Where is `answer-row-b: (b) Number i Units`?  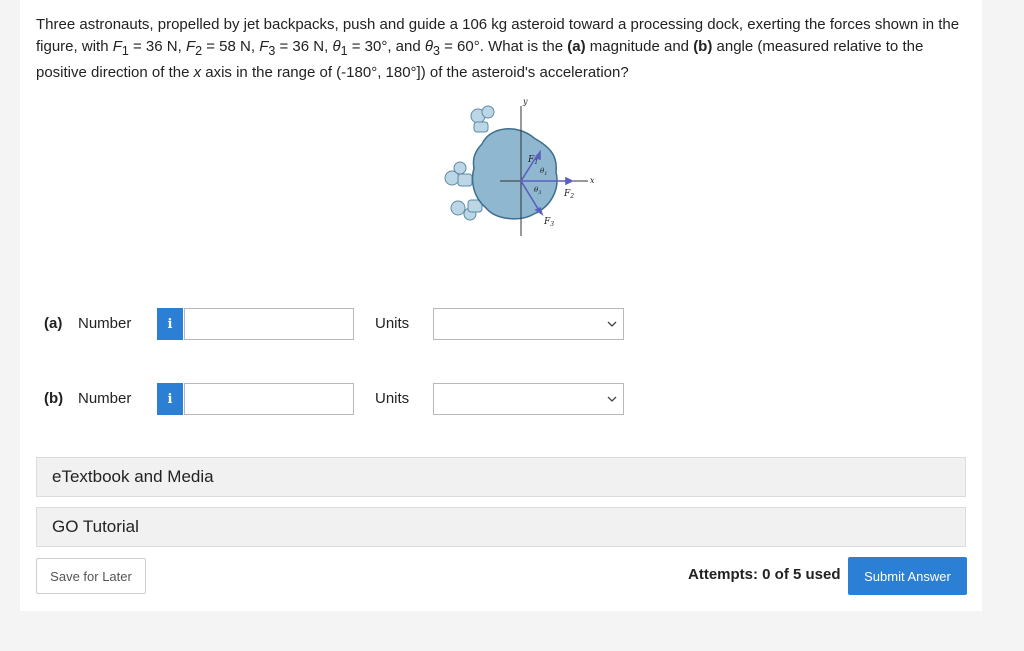 answer-row-b: (b) Number i Units is located at coordinates (501, 399).